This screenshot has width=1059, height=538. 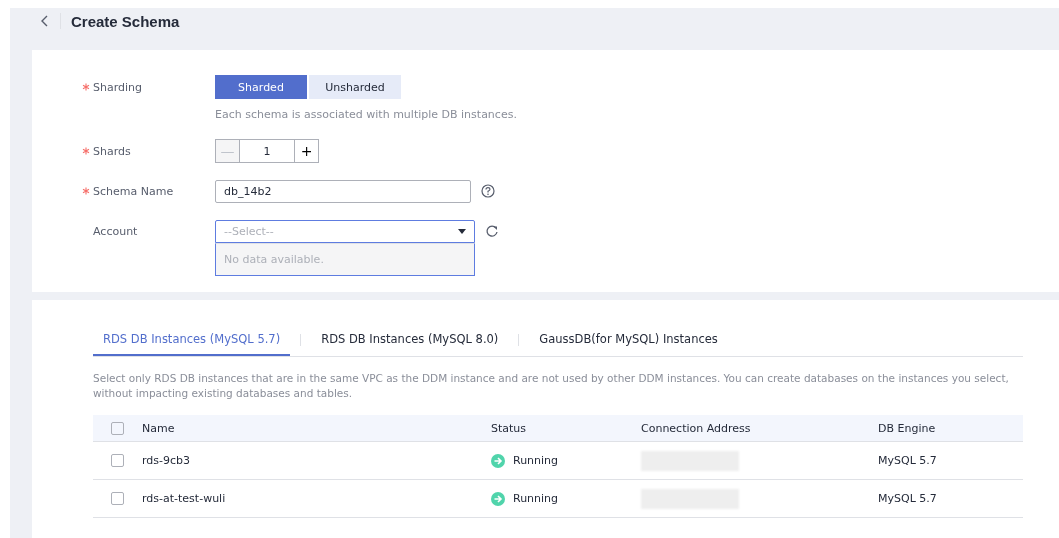 What do you see at coordinates (315, 460) in the screenshot?
I see `table-cell: rds-9cb3` at bounding box center [315, 460].